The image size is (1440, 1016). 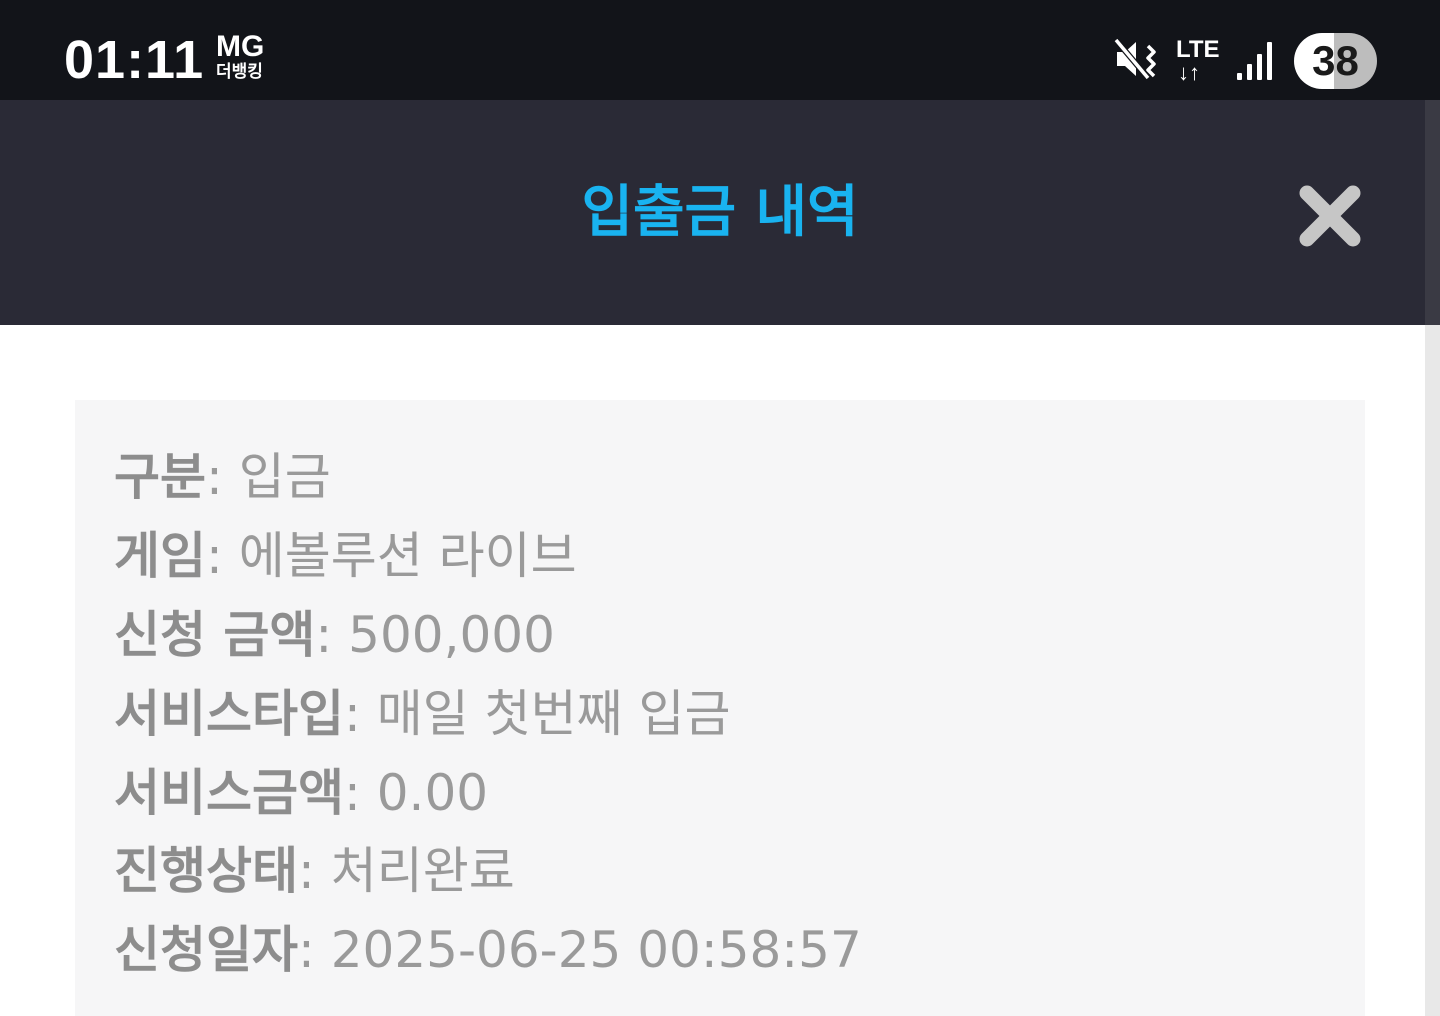 I want to click on scrollbar-thumb, so click(x=1432, y=212).